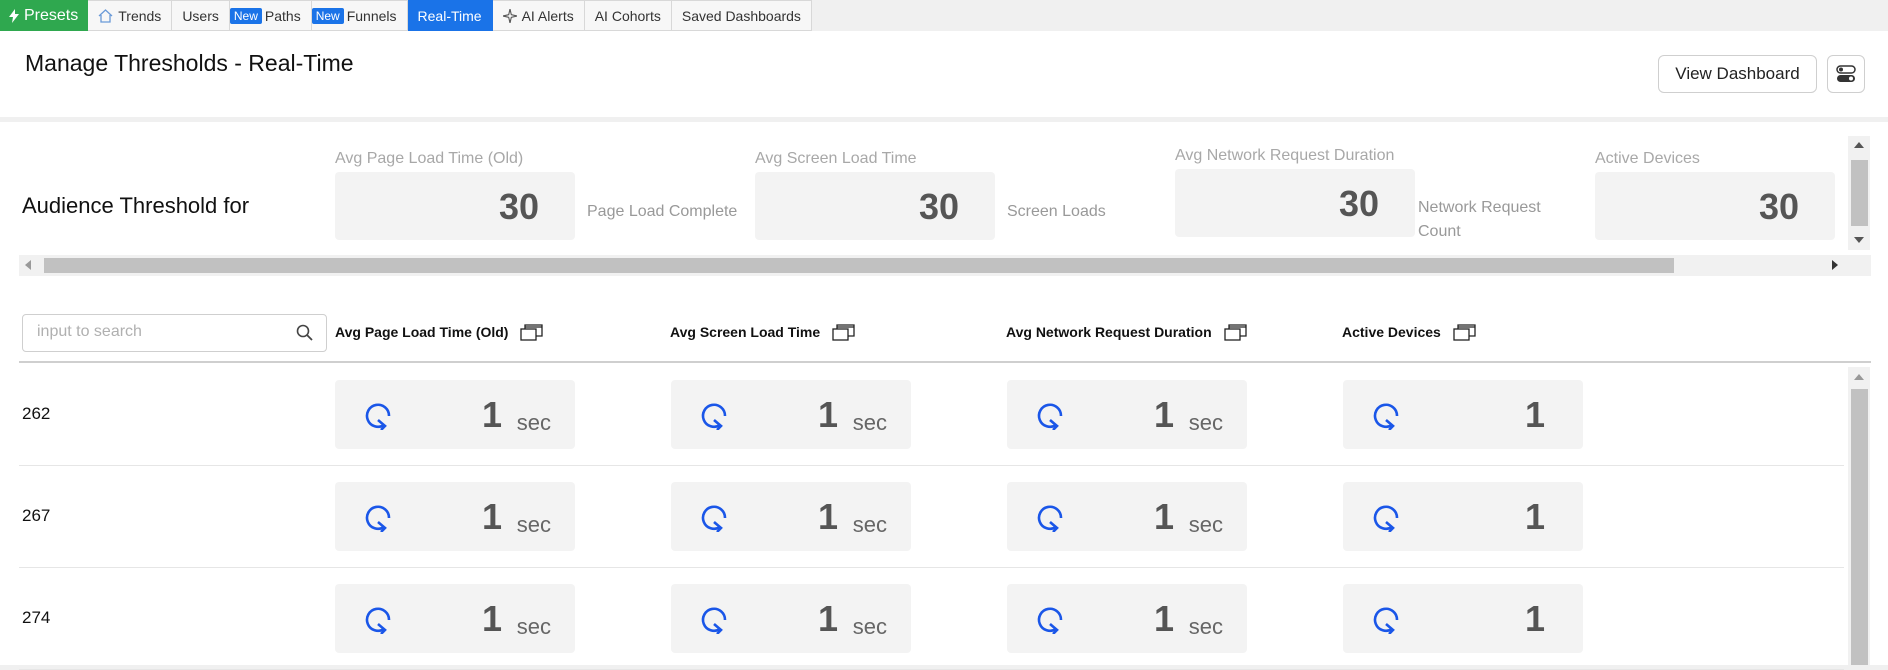  What do you see at coordinates (201, 15) in the screenshot?
I see `tab-users: Users` at bounding box center [201, 15].